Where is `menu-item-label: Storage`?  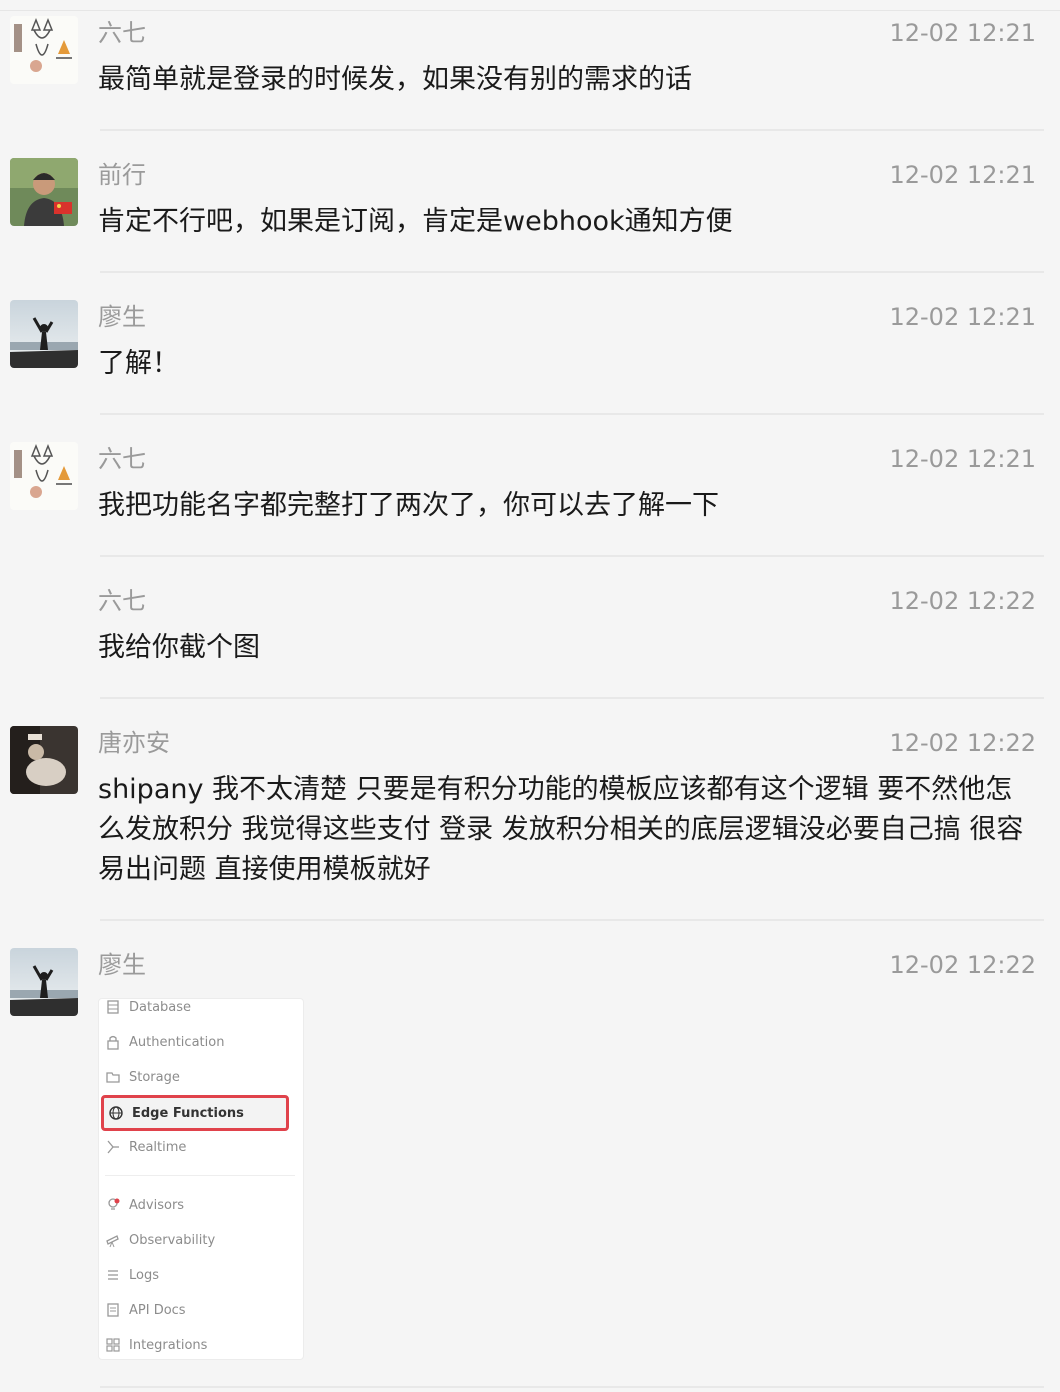 menu-item-label: Storage is located at coordinates (154, 1077).